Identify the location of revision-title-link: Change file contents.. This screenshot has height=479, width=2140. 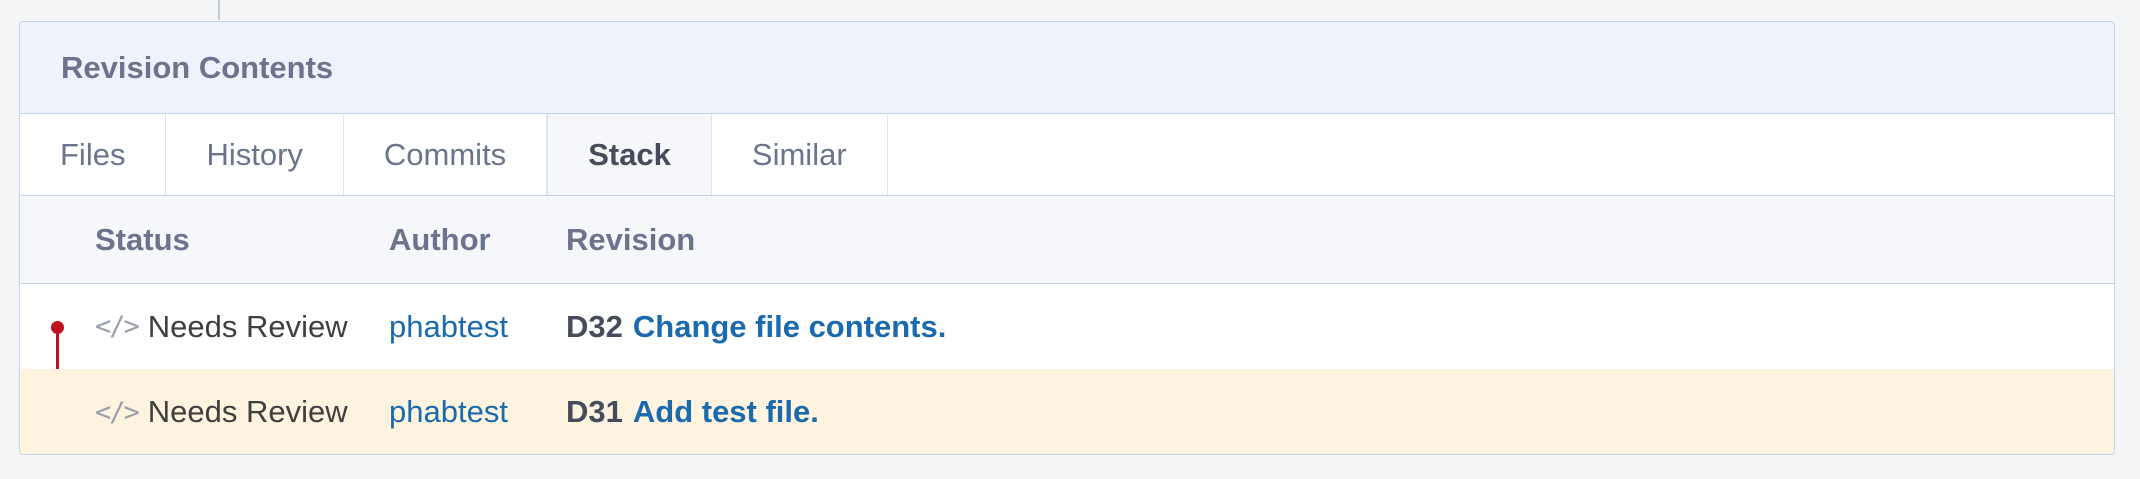
(789, 327).